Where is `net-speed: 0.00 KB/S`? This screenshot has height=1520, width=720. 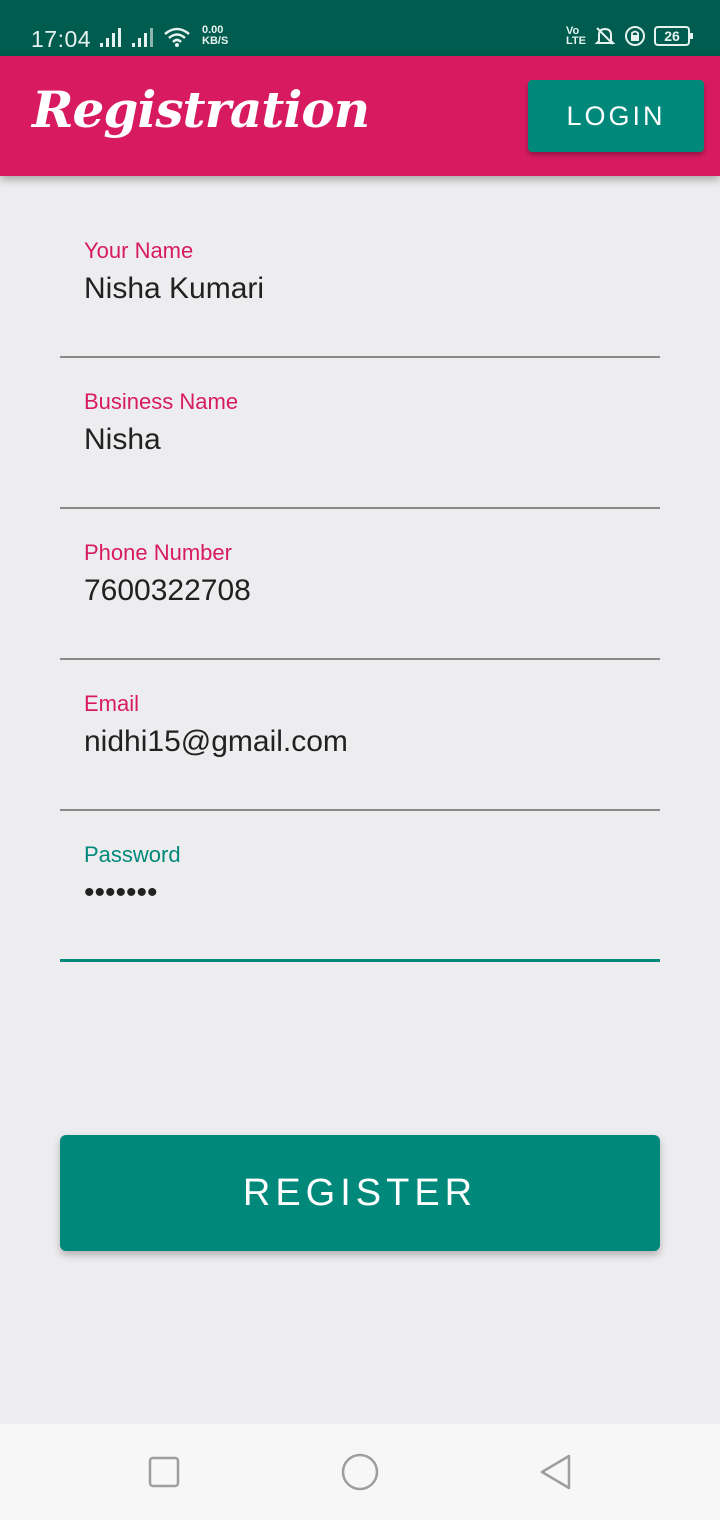
net-speed: 0.00 KB/S is located at coordinates (215, 36).